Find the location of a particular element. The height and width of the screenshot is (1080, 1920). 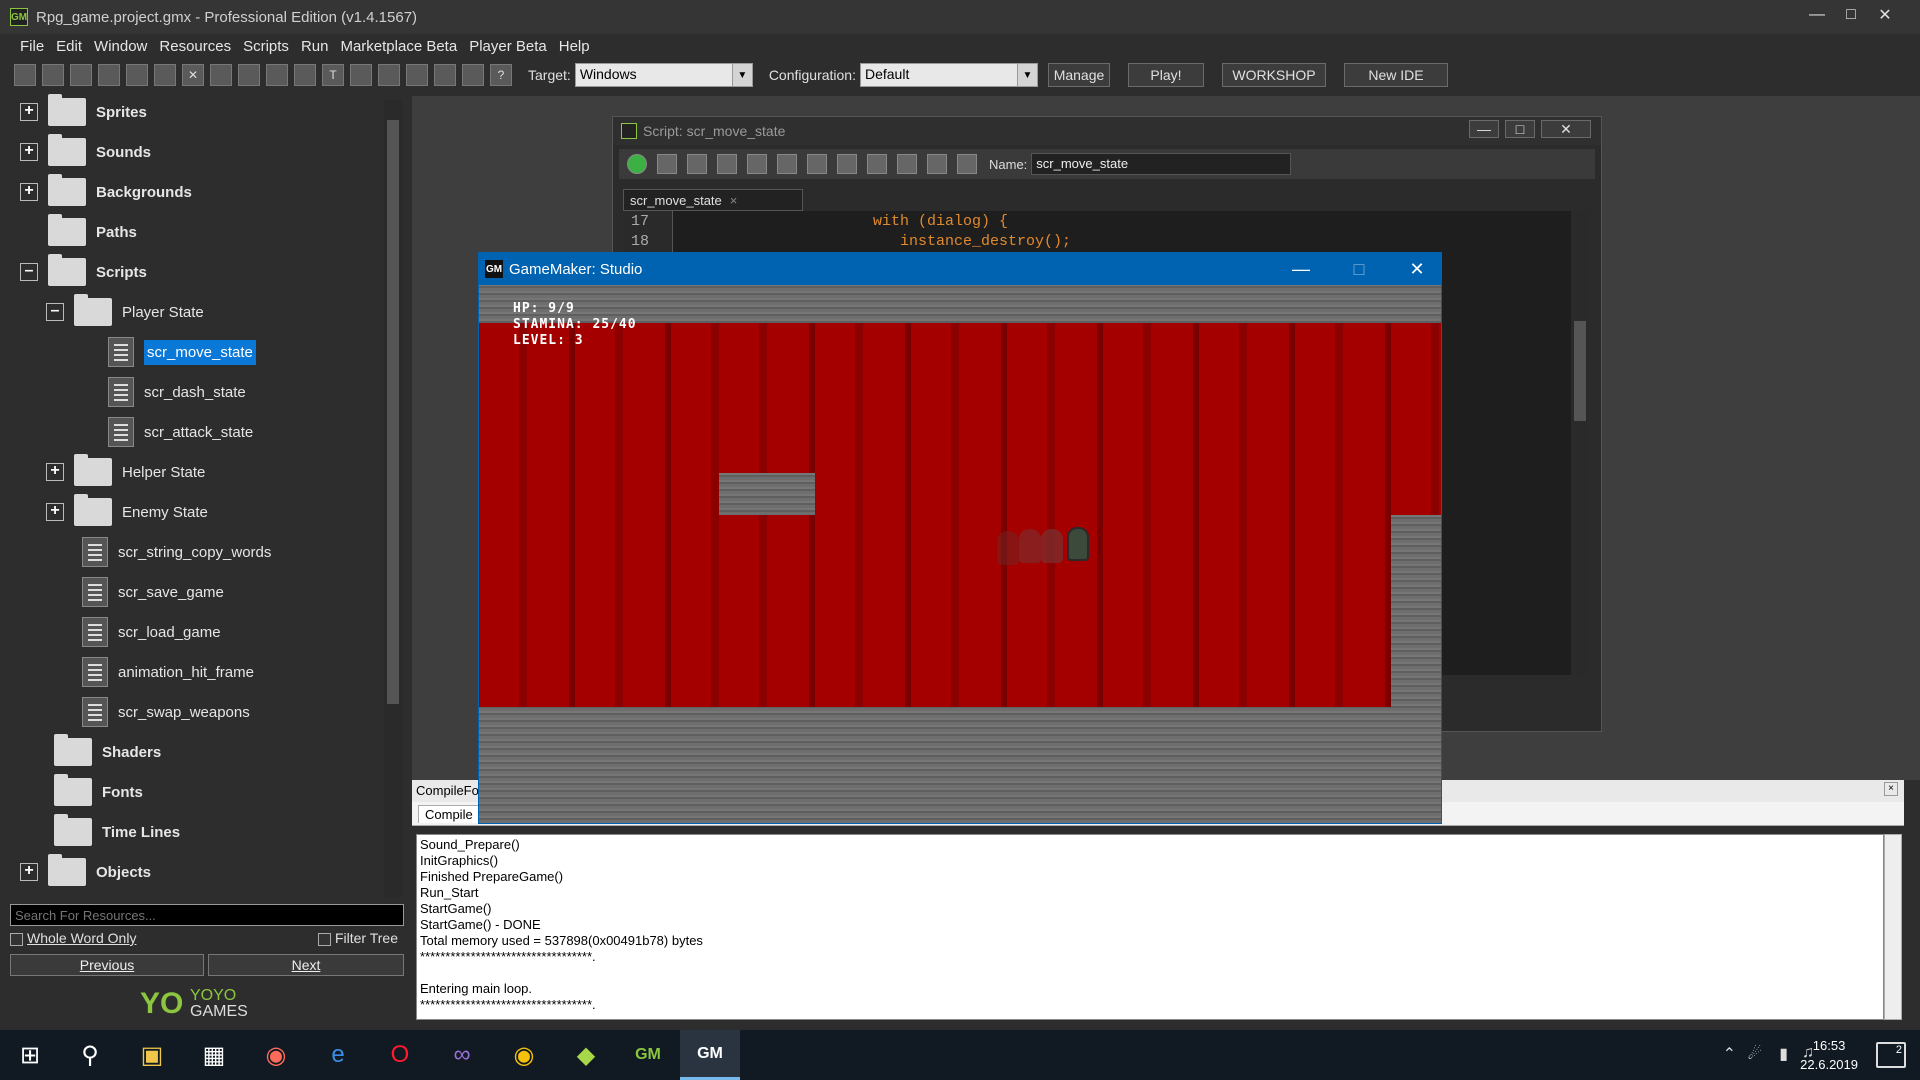

configuration-select: Default ▼ is located at coordinates (948, 75).